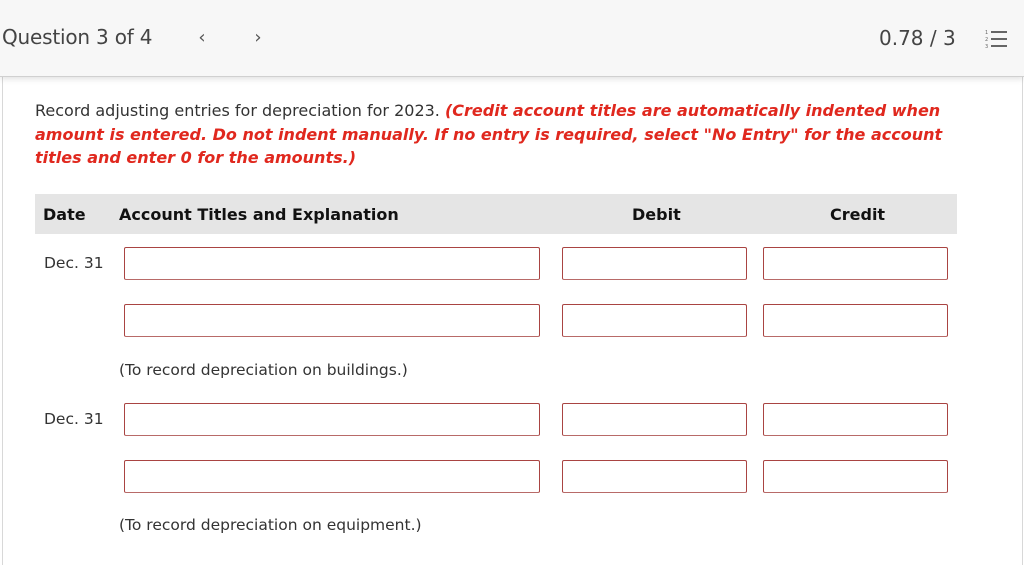  What do you see at coordinates (656, 214) in the screenshot?
I see `column-header-debit: Debit` at bounding box center [656, 214].